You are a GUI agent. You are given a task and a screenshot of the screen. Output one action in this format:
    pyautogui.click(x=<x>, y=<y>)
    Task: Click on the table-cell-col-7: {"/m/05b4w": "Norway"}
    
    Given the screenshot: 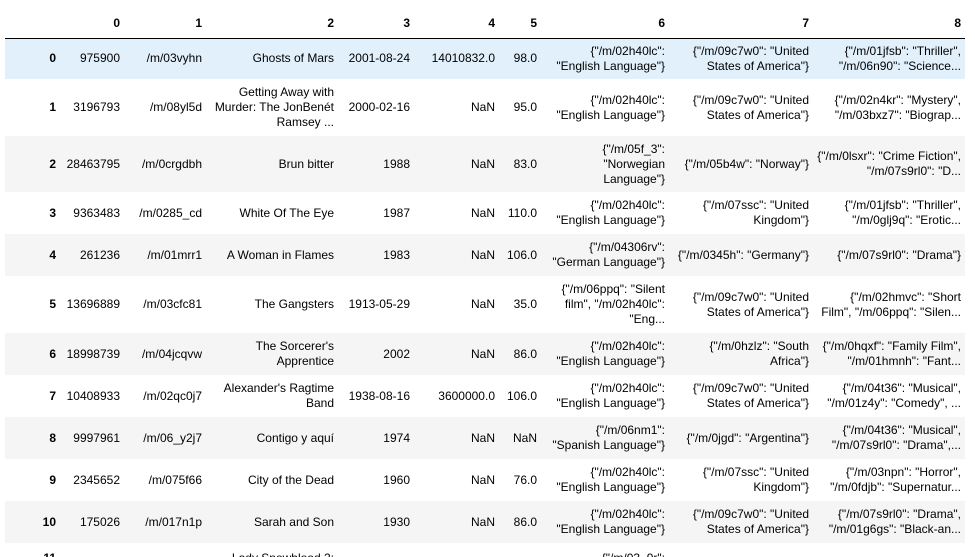 What is the action you would take?
    pyautogui.click(x=746, y=163)
    